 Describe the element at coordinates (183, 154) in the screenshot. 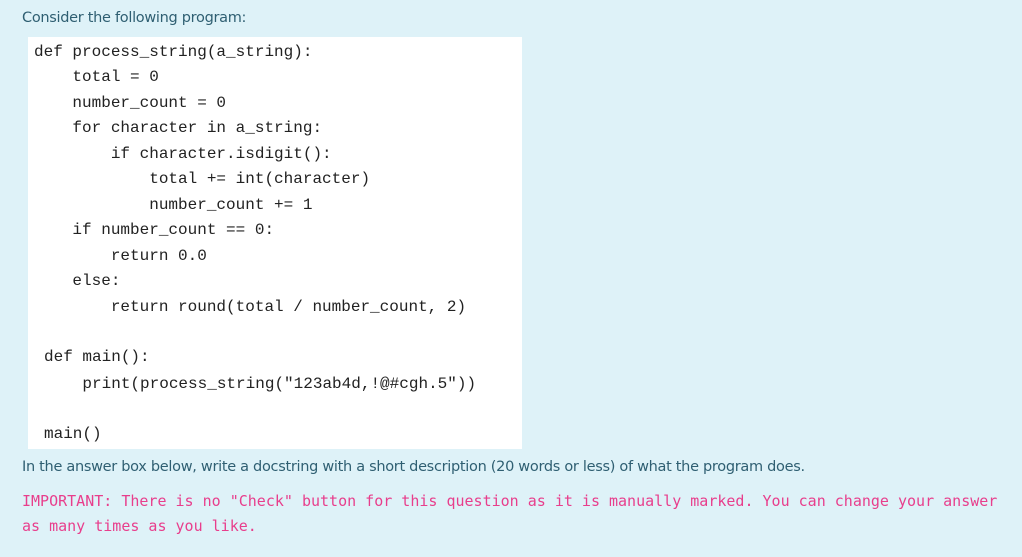

I see `code-line: if character.isdigit():` at that location.